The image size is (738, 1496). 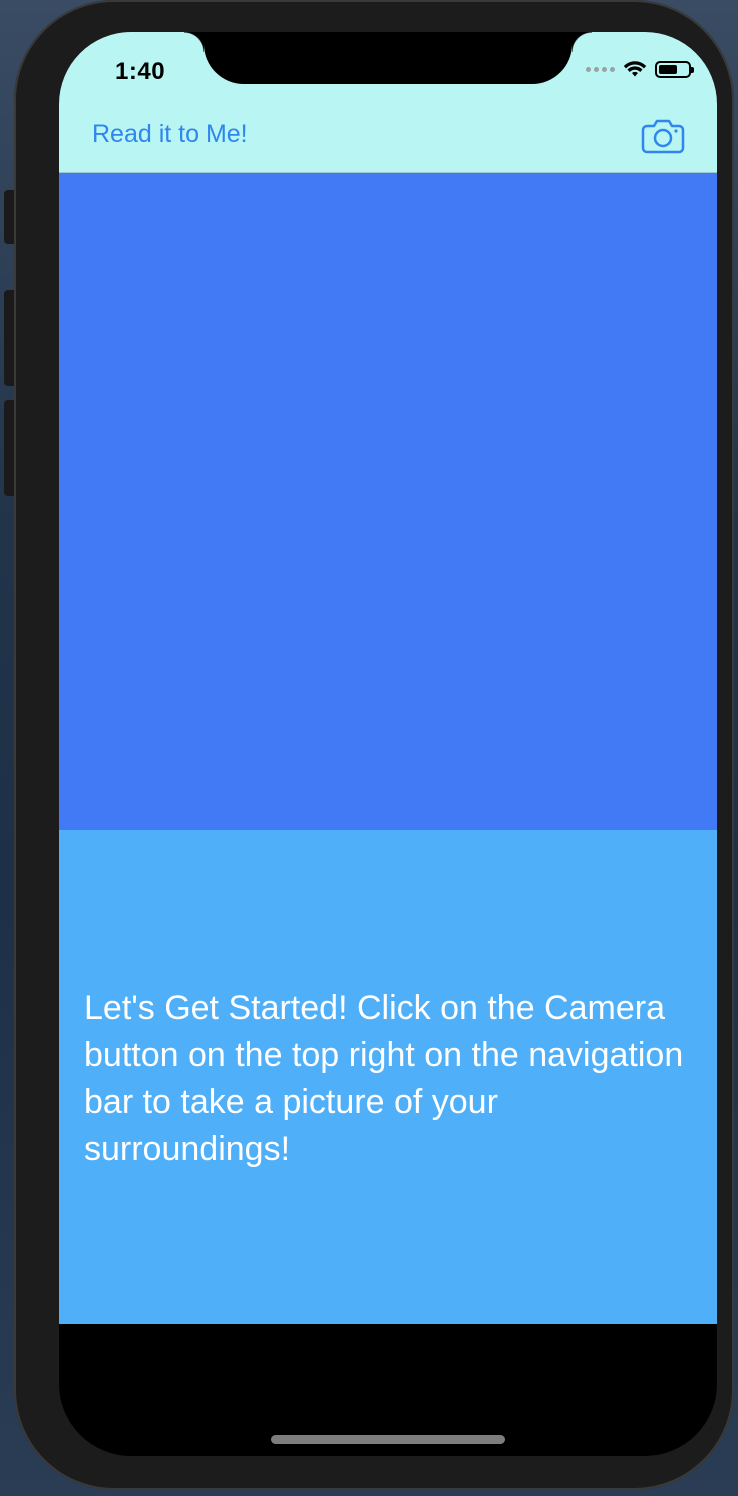 I want to click on device-notch, so click(x=388, y=58).